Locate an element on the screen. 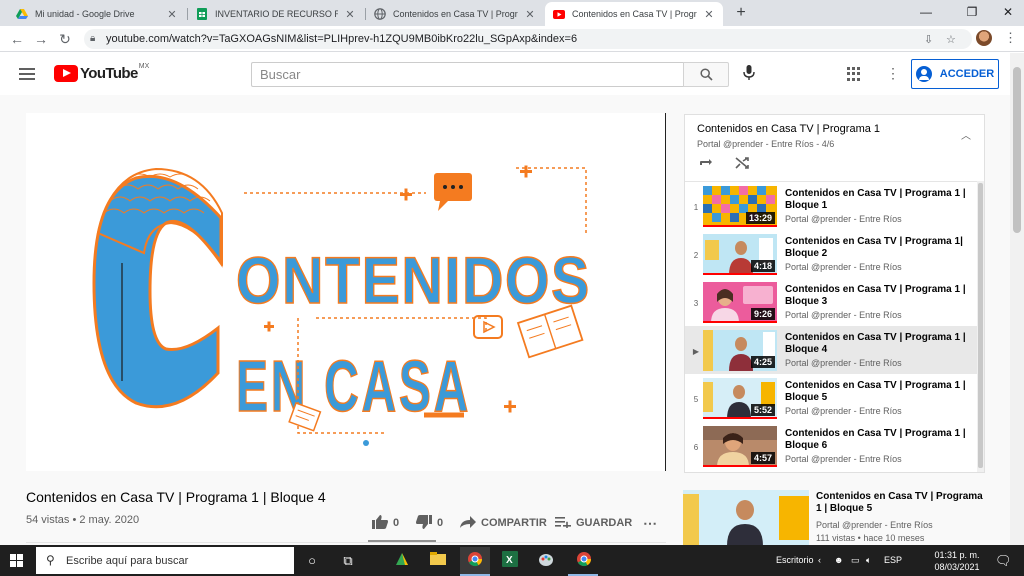 The width and height of the screenshot is (1024, 576). settings-more-icon: ⋮ is located at coordinates (893, 73).